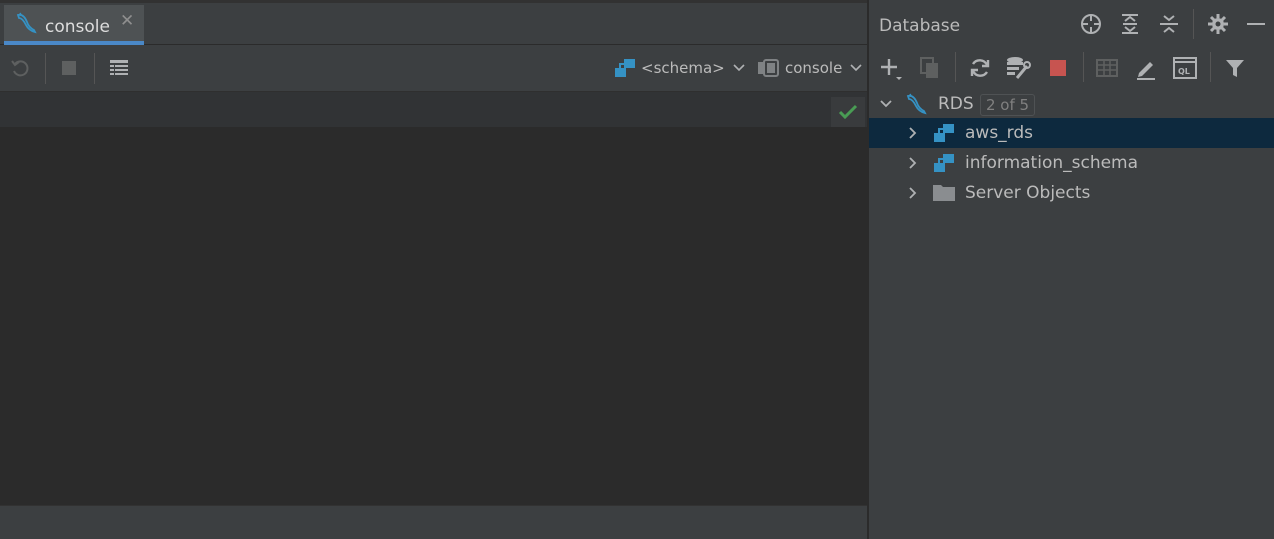  I want to click on session-selector-label: console, so click(814, 68).